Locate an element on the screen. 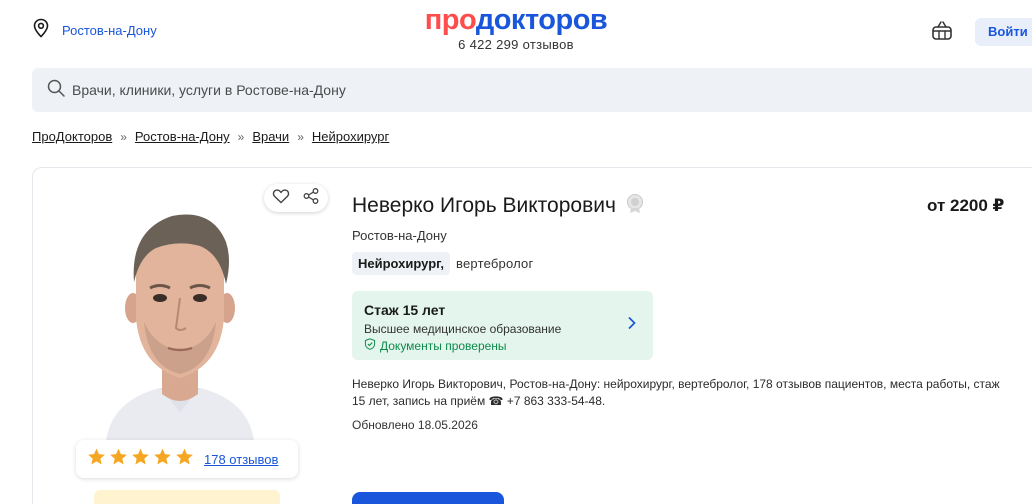 The width and height of the screenshot is (1032, 504). reviews-link: 178 отзывов is located at coordinates (241, 459).